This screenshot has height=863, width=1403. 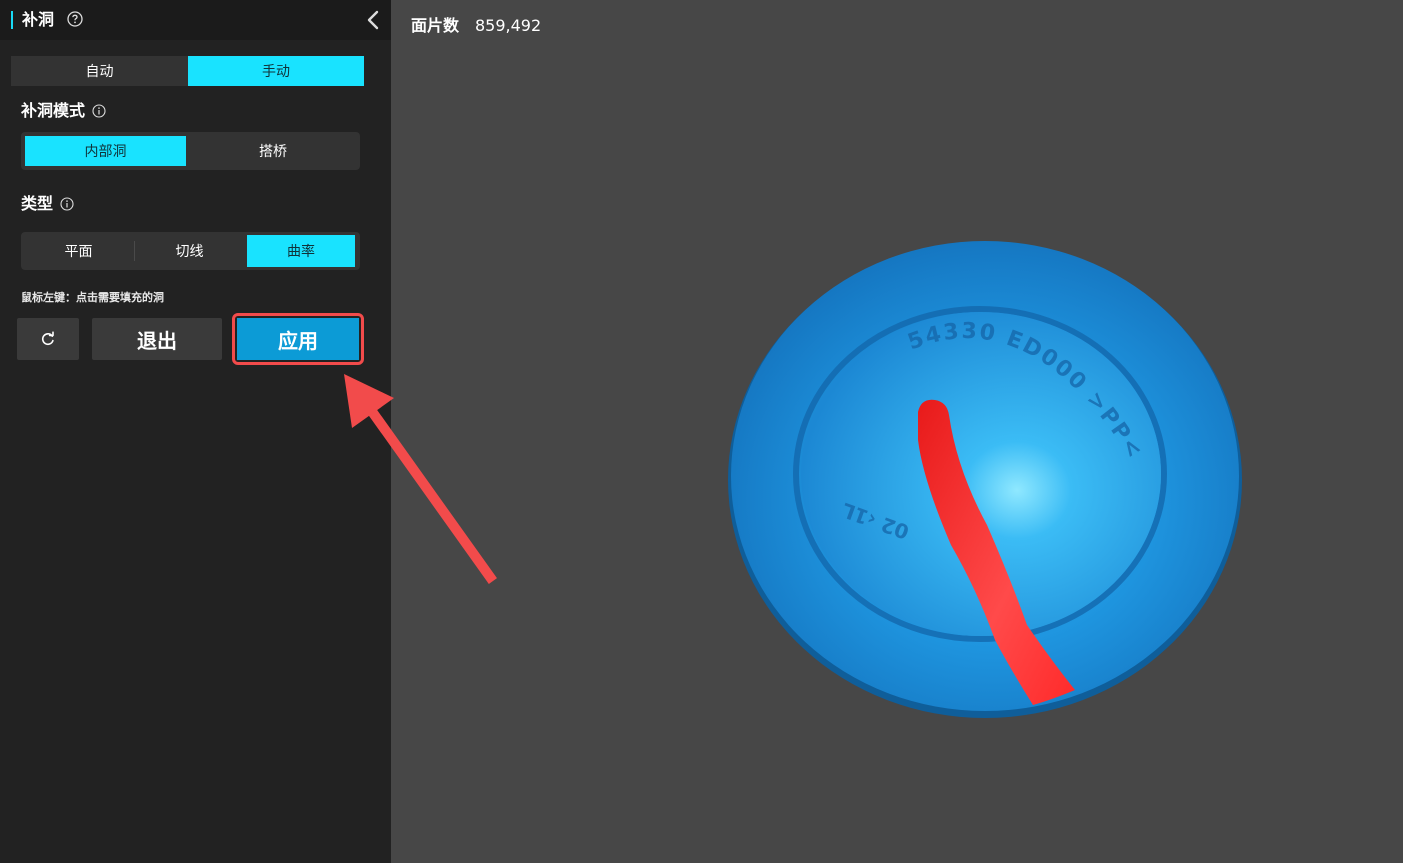 I want to click on title-accent-bar, so click(x=12, y=20).